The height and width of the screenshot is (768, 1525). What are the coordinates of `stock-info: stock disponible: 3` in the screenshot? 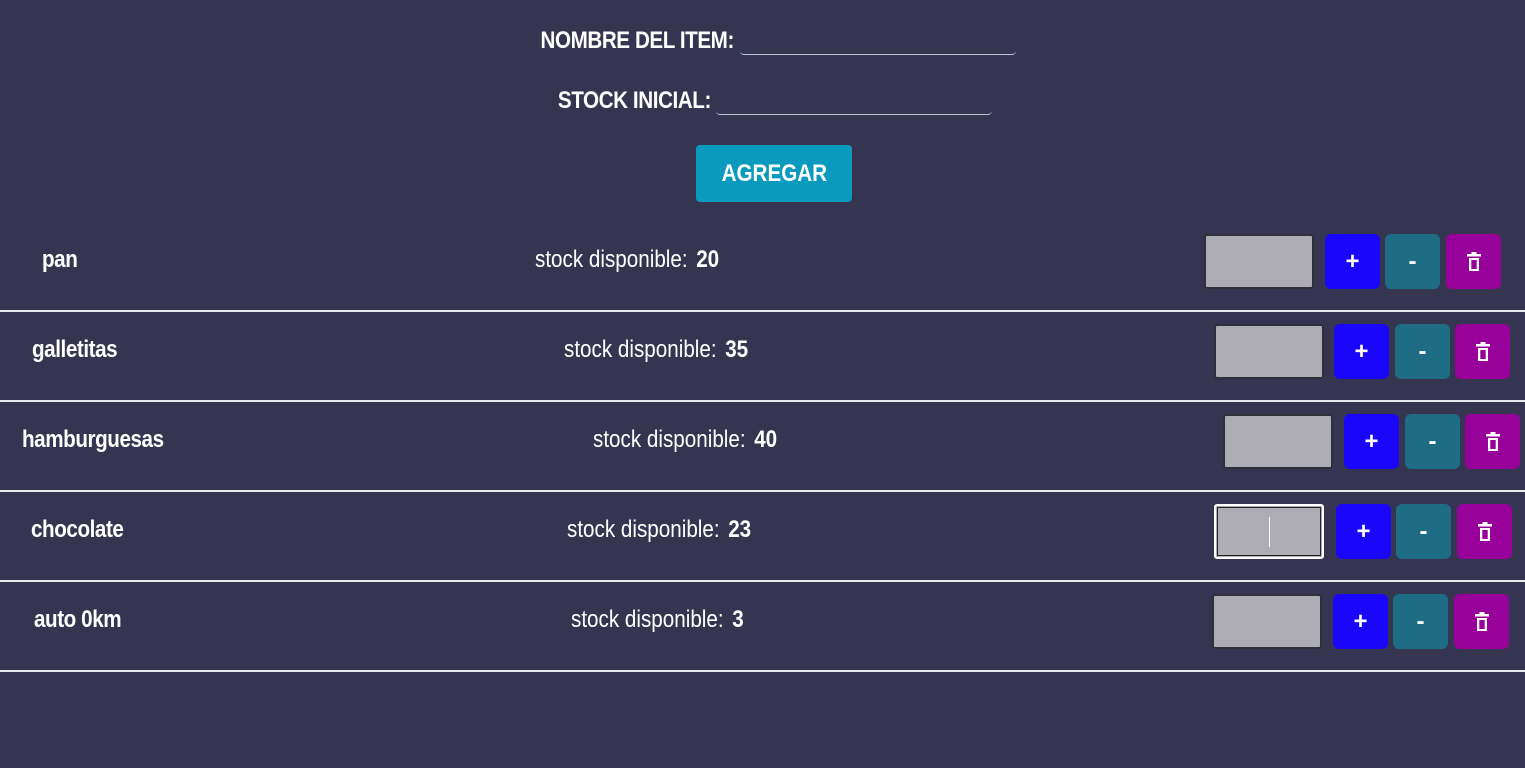 It's located at (657, 620).